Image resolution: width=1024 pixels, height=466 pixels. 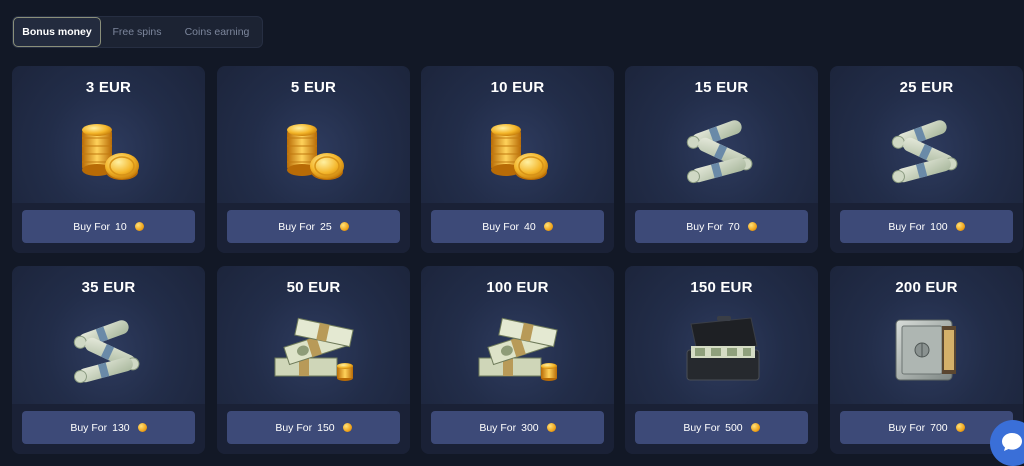 What do you see at coordinates (722, 348) in the screenshot?
I see `cash-briefcase-icon` at bounding box center [722, 348].